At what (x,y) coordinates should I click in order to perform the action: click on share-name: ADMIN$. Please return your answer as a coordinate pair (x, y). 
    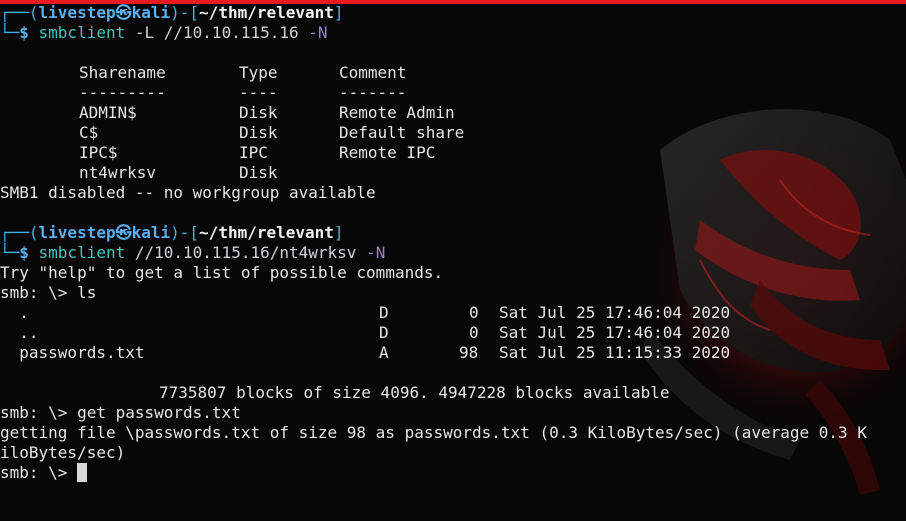
    Looking at the image, I should click on (108, 112).